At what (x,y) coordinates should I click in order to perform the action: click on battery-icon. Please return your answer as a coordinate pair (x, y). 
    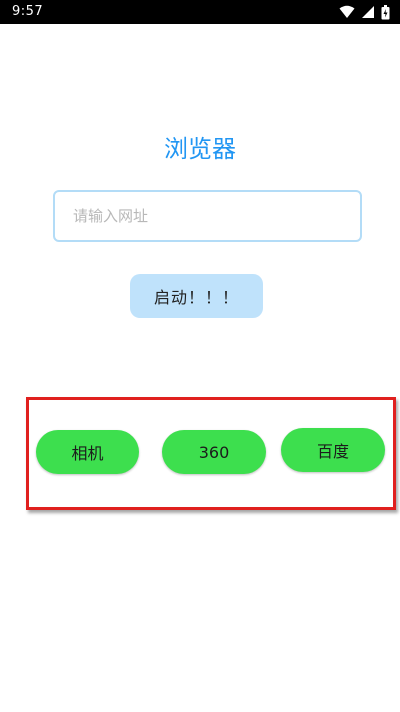
    Looking at the image, I should click on (385, 12).